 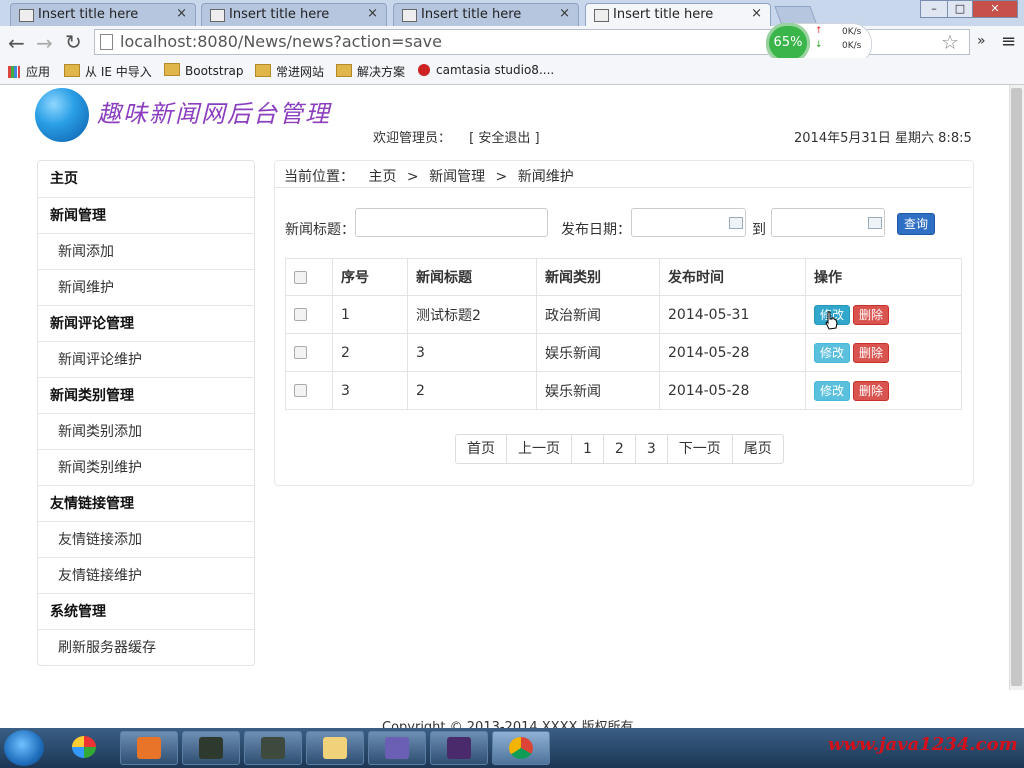 I want to click on table-row: 2 3 娱乐新闻 2014-05-28 修改 删除, so click(x=623, y=352).